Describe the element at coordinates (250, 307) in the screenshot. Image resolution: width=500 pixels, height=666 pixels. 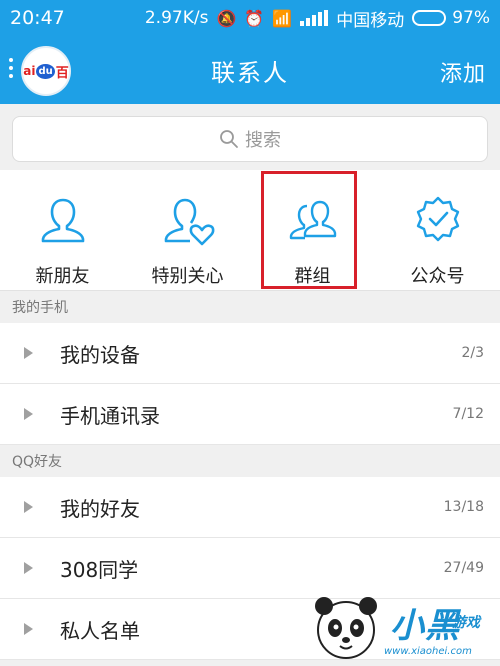
I see `section-header-my-phone: 我的手机` at that location.